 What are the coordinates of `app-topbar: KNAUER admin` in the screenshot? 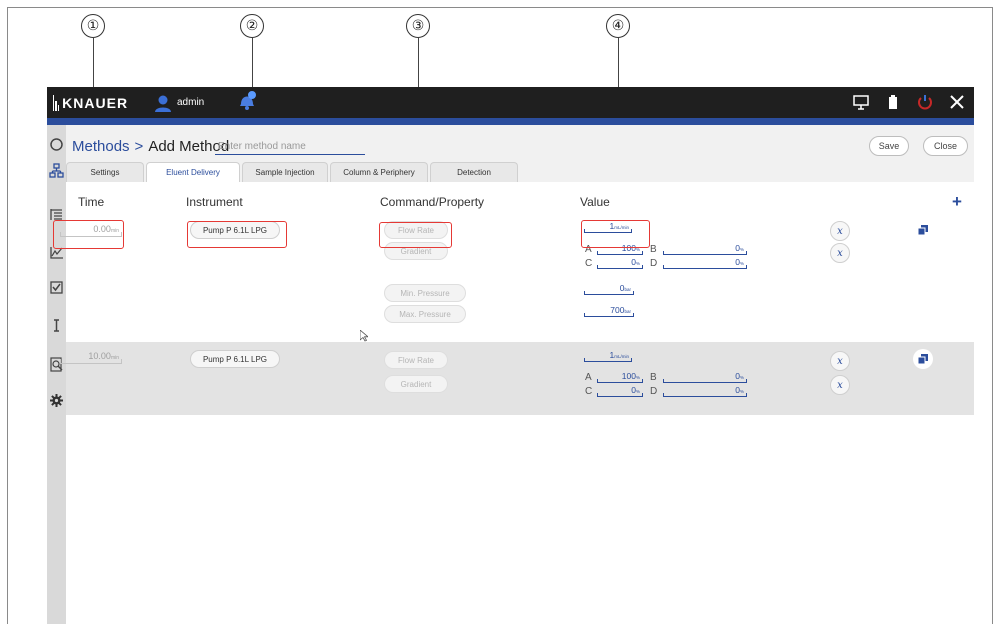 It's located at (510, 102).